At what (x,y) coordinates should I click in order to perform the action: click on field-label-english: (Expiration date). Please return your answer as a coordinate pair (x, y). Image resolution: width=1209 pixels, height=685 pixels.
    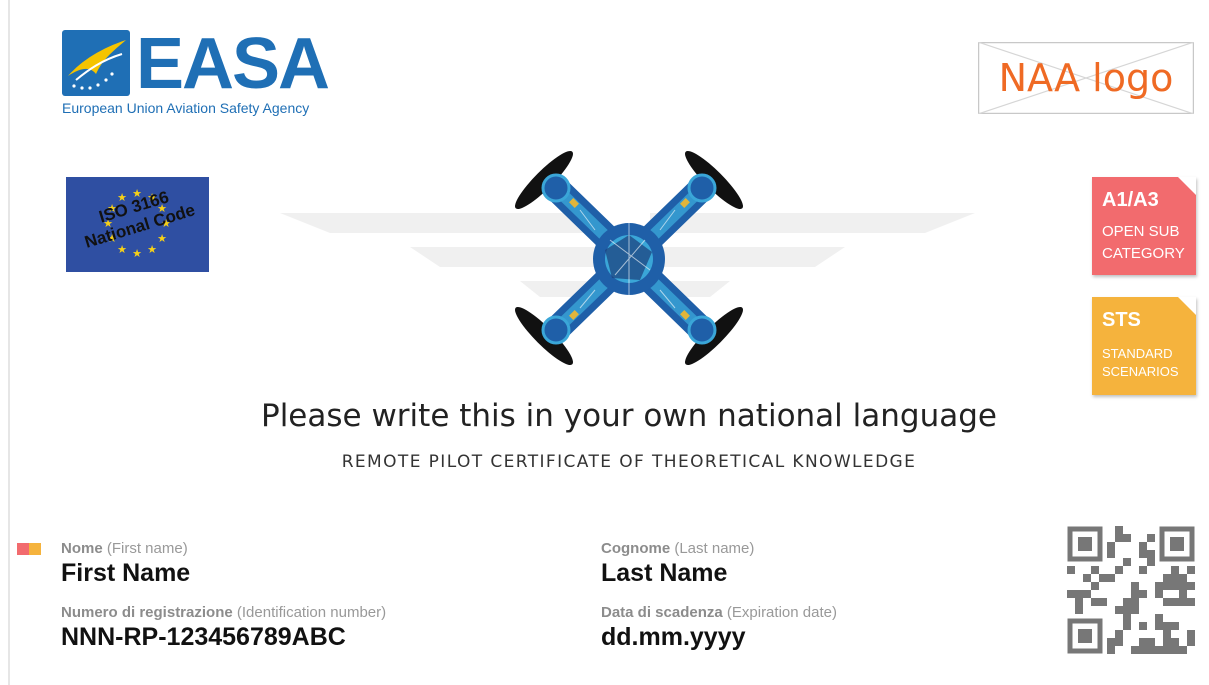
    Looking at the image, I should click on (781, 612).